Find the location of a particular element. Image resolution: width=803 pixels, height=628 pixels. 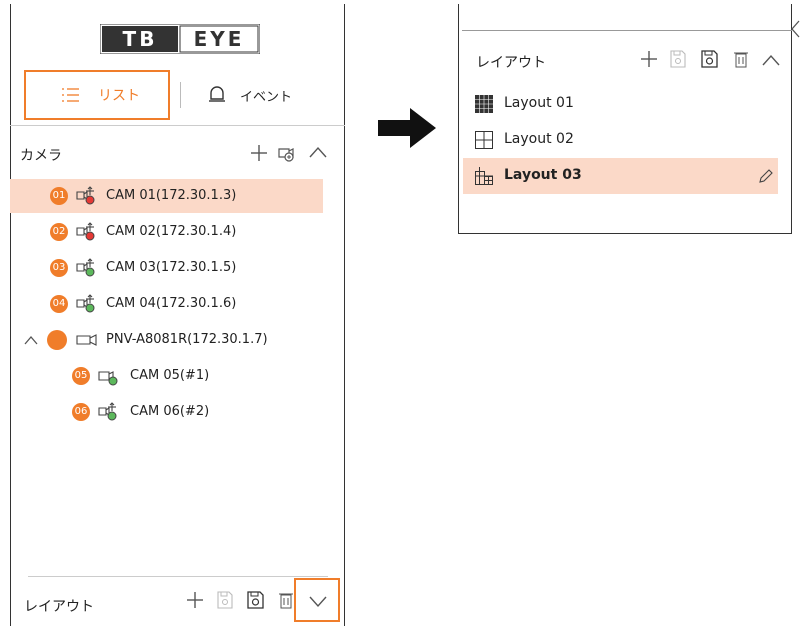

device-status-dot is located at coordinates (57, 340).